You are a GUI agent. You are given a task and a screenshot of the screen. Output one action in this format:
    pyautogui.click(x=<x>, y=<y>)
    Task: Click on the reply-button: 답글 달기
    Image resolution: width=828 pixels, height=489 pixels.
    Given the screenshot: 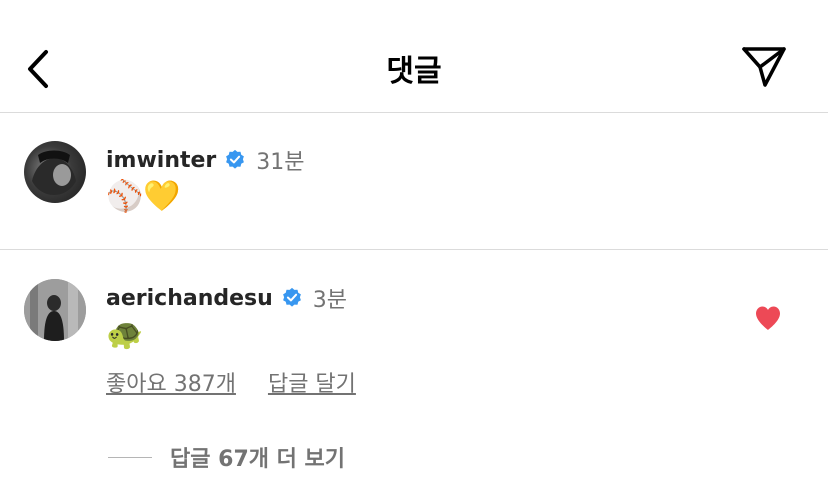 What is the action you would take?
    pyautogui.click(x=312, y=382)
    